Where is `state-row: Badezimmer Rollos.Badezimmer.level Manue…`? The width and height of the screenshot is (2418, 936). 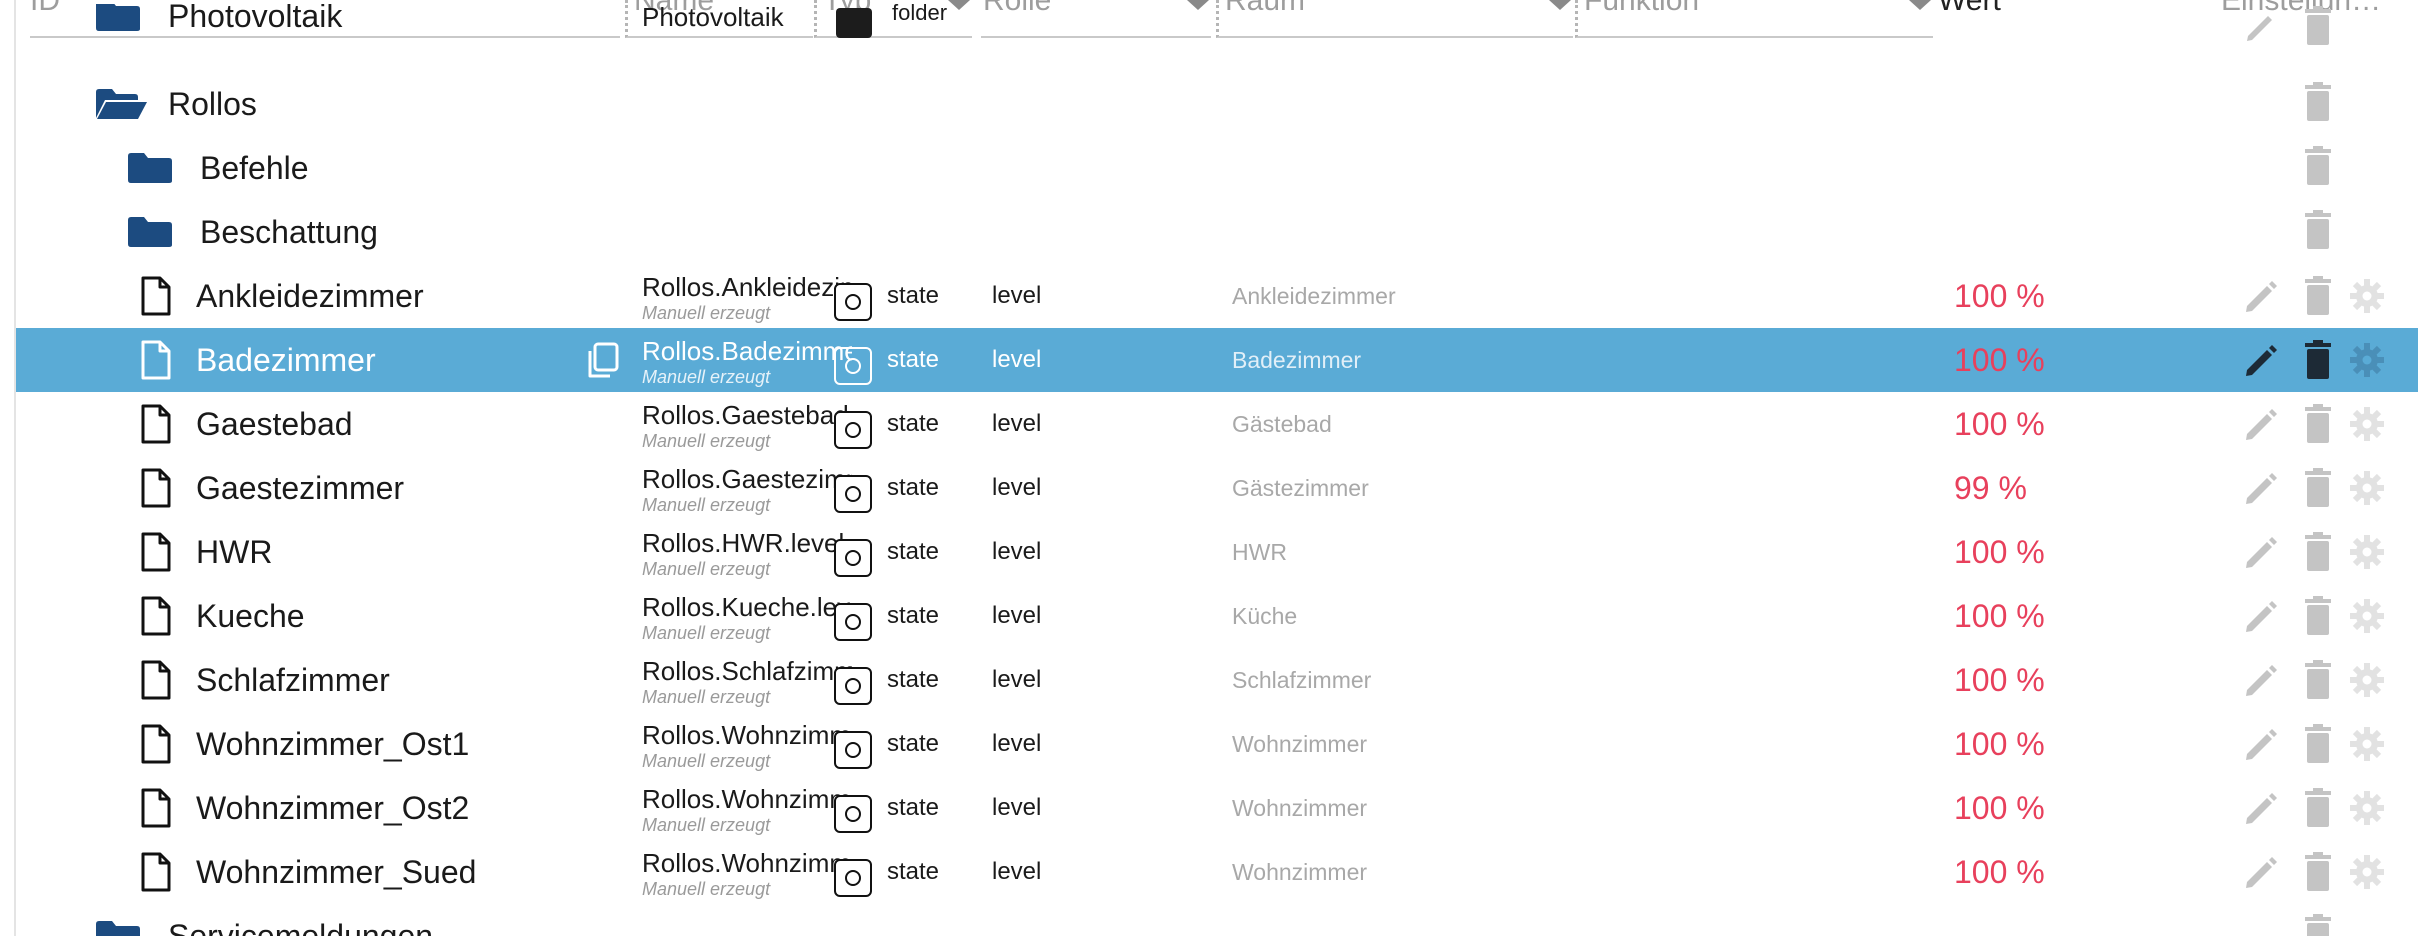 state-row: Badezimmer Rollos.Badezimmer.level Manue… is located at coordinates (1217, 360).